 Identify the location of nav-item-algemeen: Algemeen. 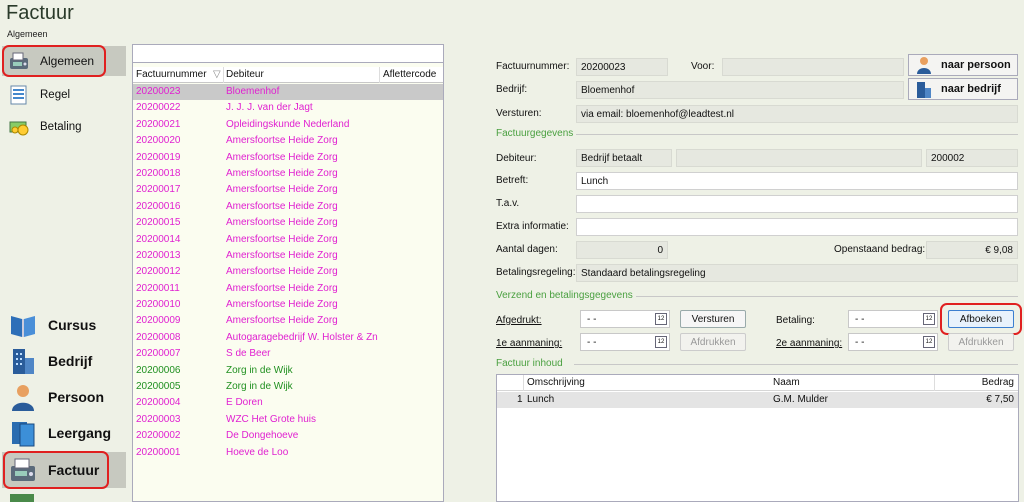
(64, 61).